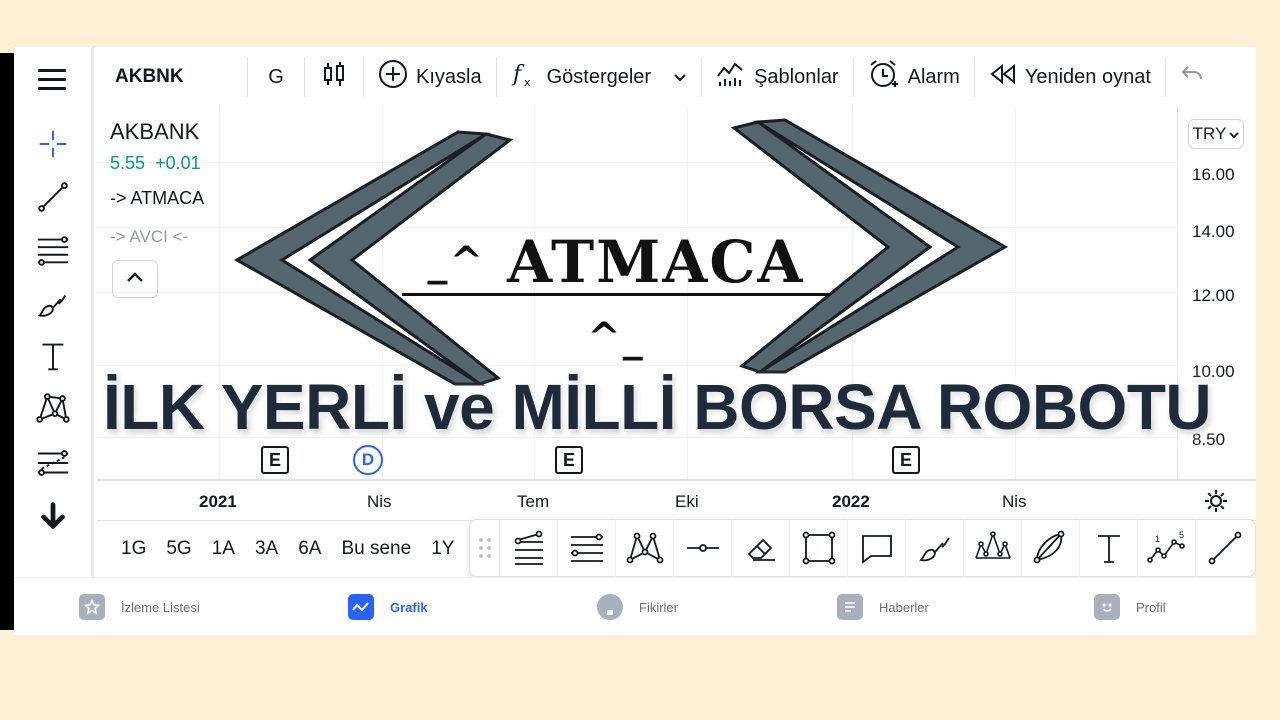 The image size is (1280, 720). Describe the element at coordinates (157, 237) in the screenshot. I see `indicator-avci: -> AVCI <-` at that location.